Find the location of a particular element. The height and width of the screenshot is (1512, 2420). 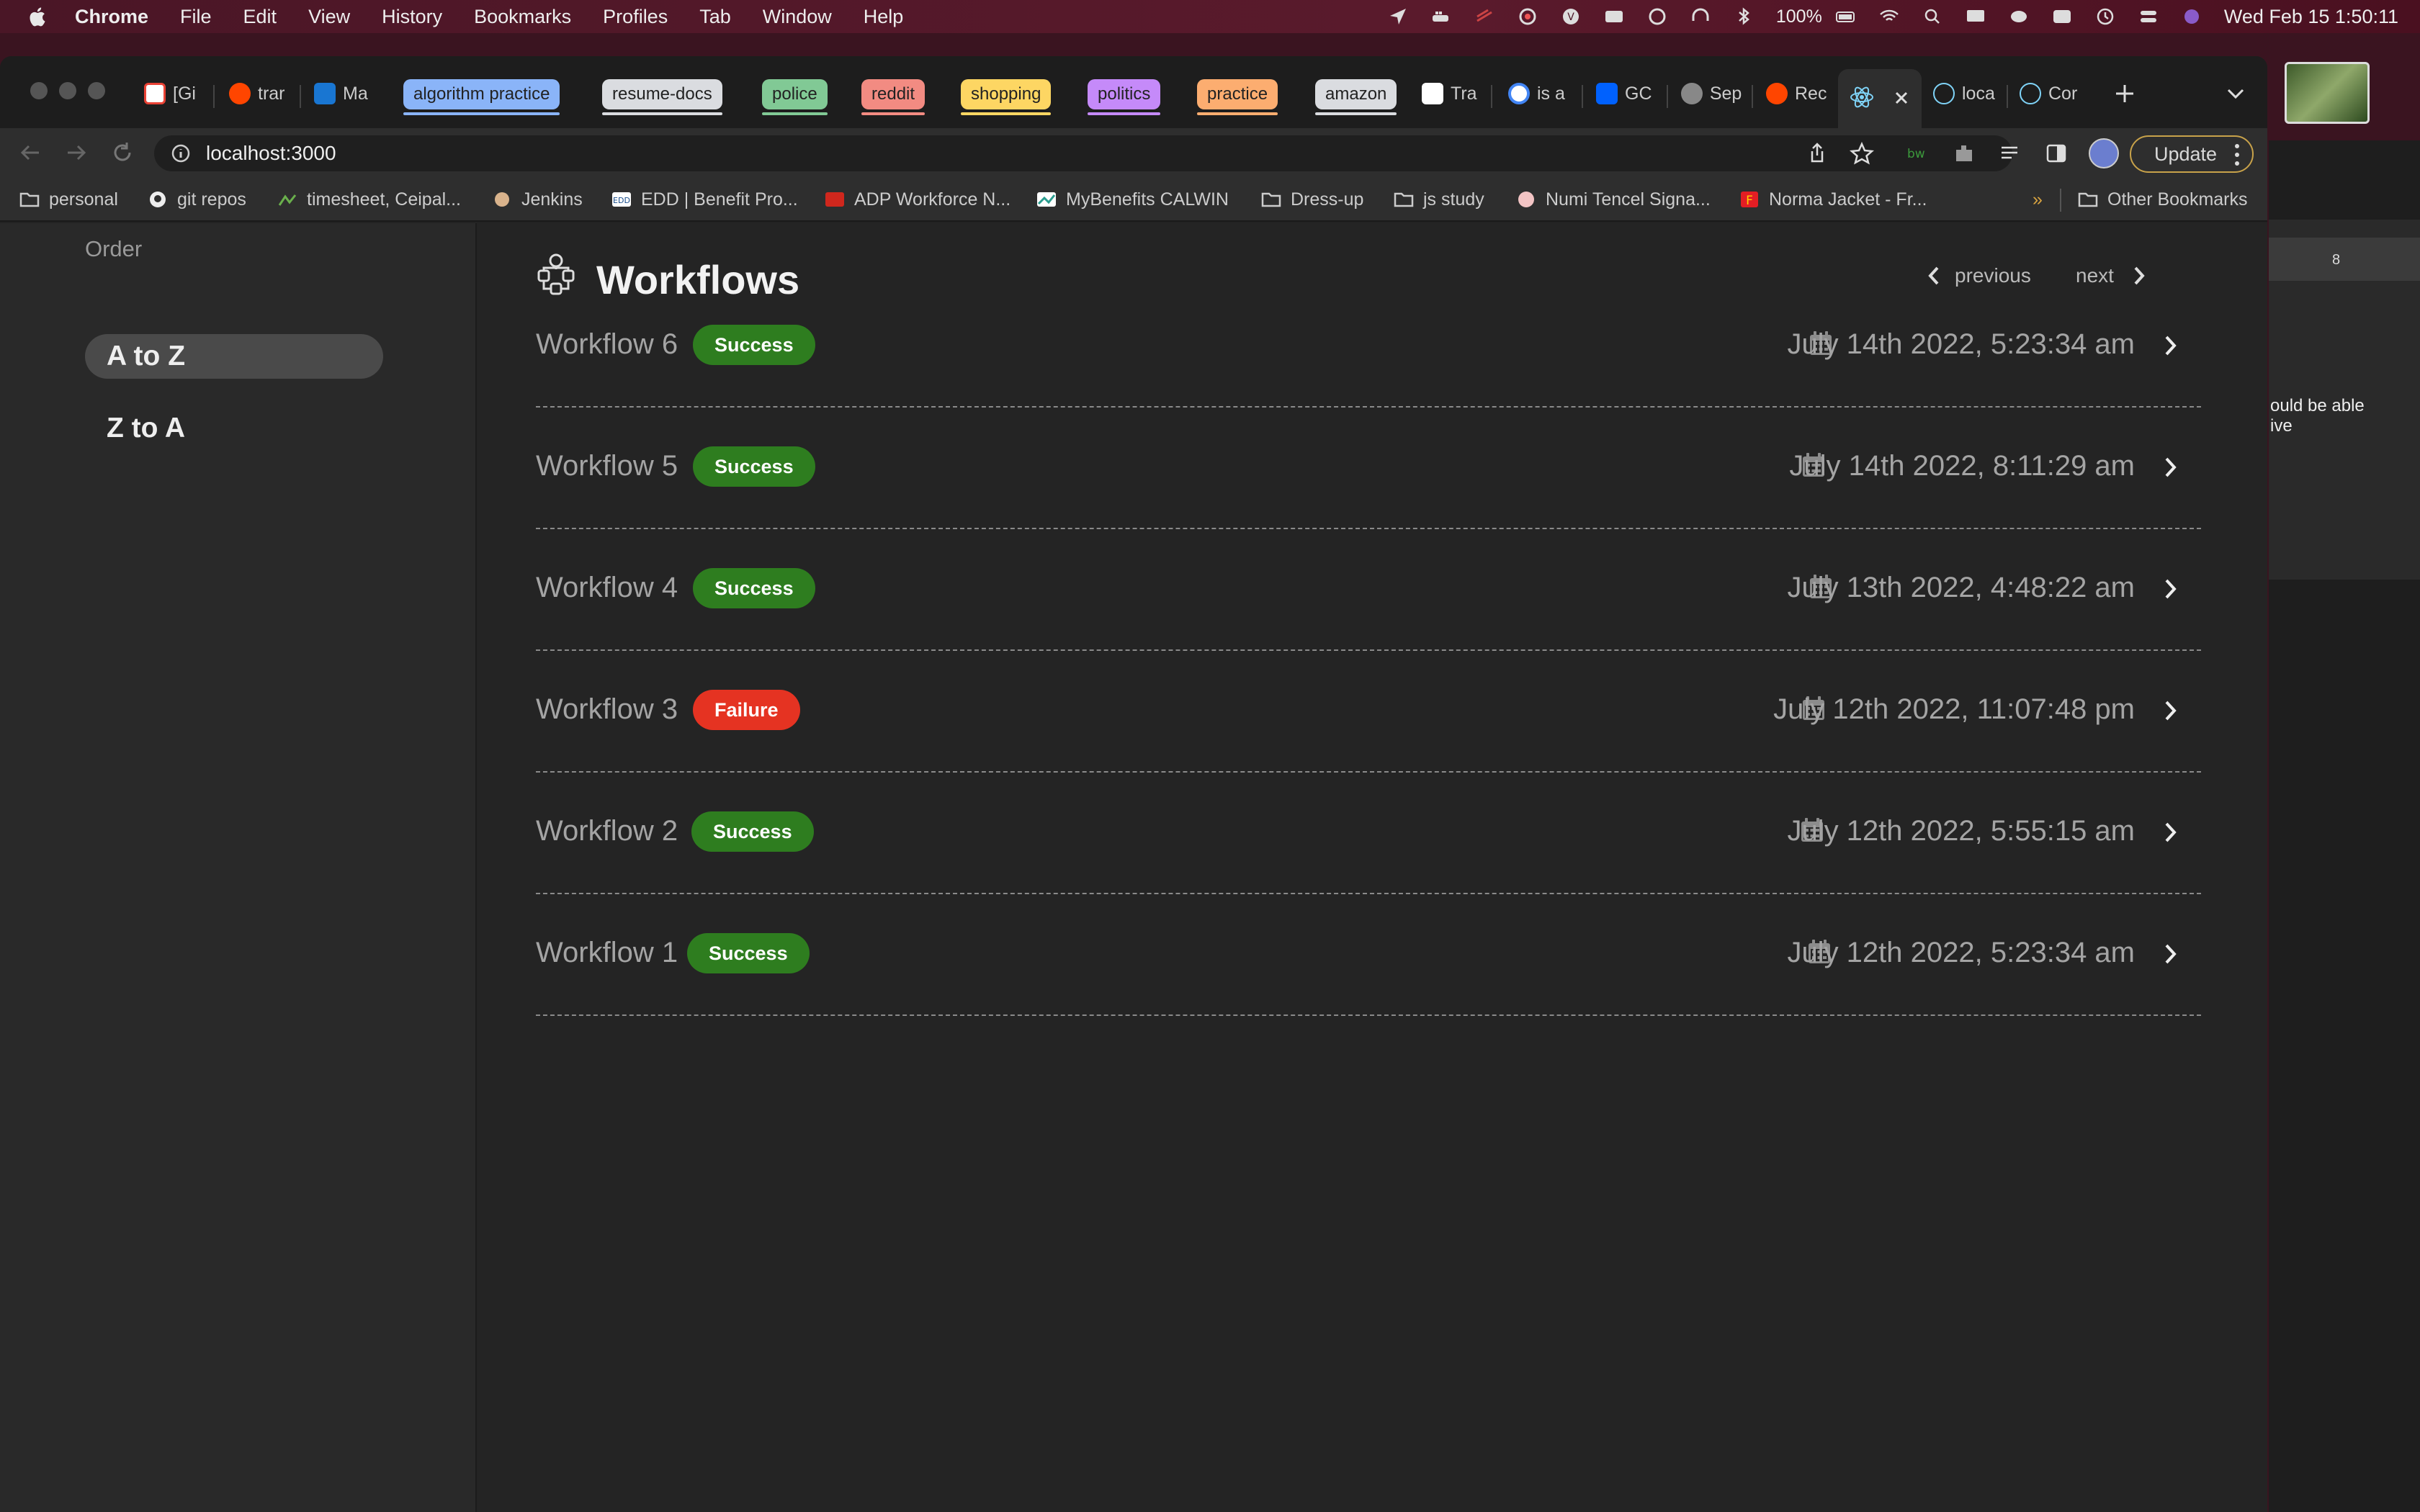

elephant-icon is located at coordinates (2019, 16).